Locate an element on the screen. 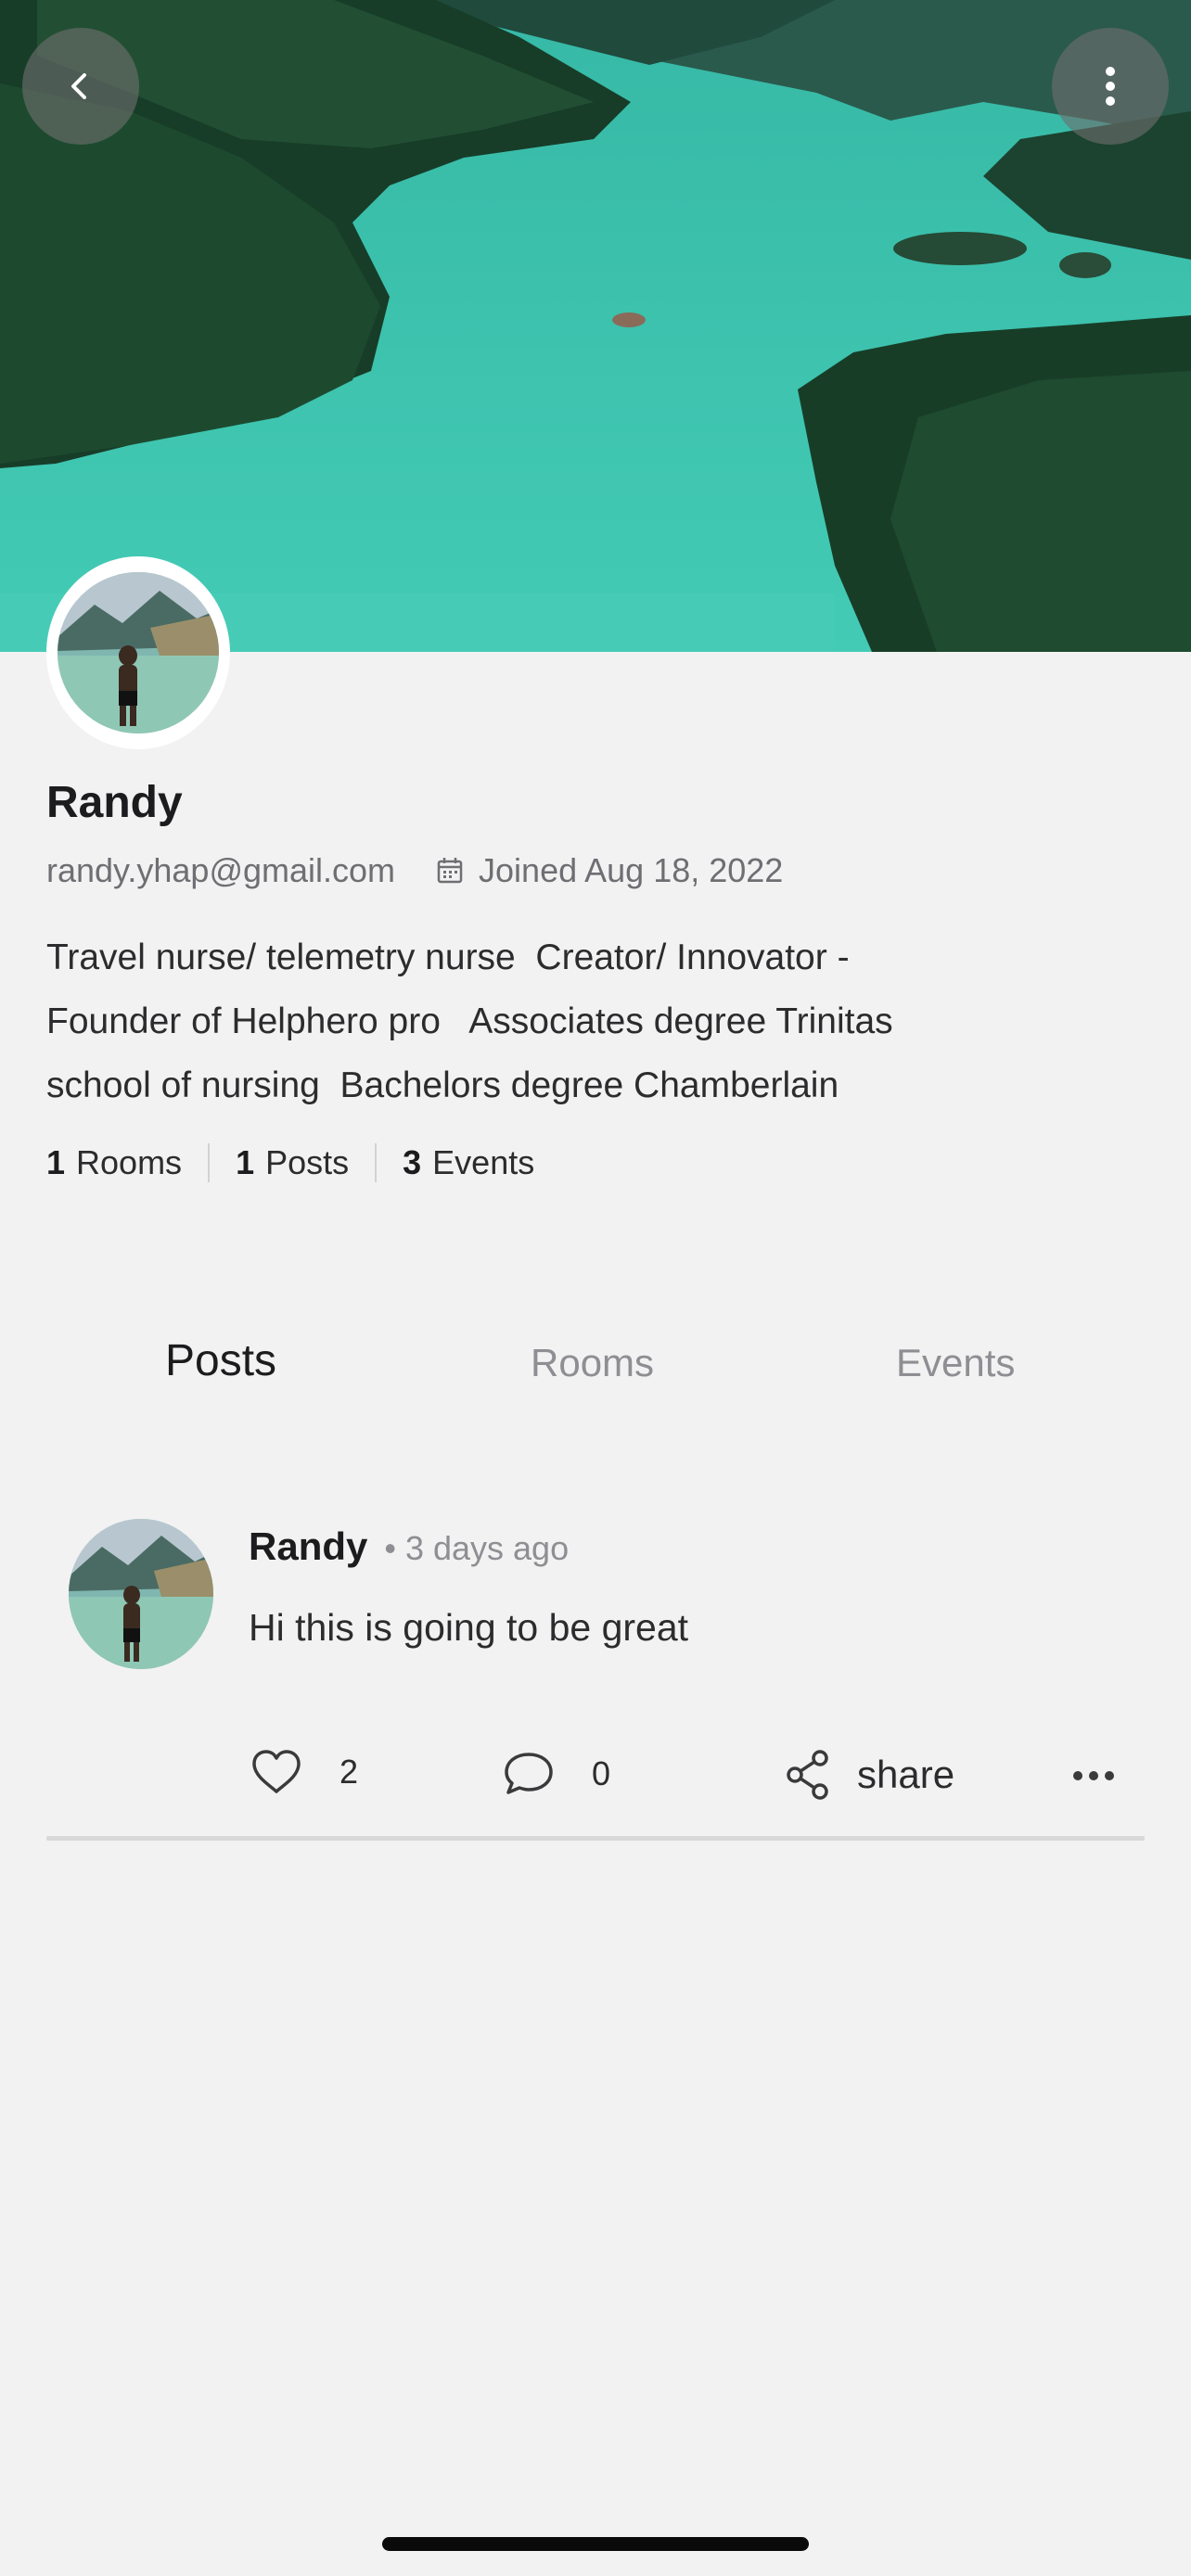 This screenshot has width=1191, height=2576. back-button is located at coordinates (80, 87).